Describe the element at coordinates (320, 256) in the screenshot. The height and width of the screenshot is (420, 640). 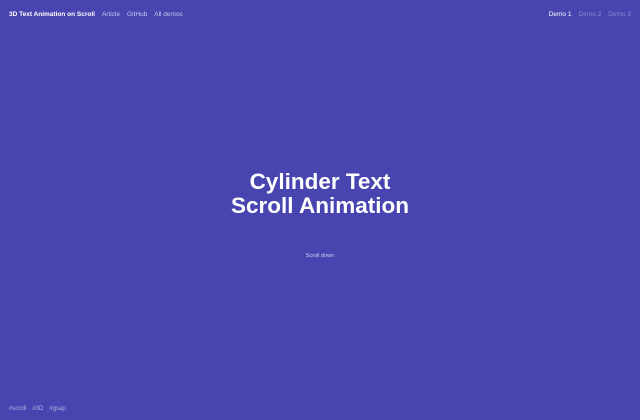
I see `scroll-hint: Scroll down` at that location.